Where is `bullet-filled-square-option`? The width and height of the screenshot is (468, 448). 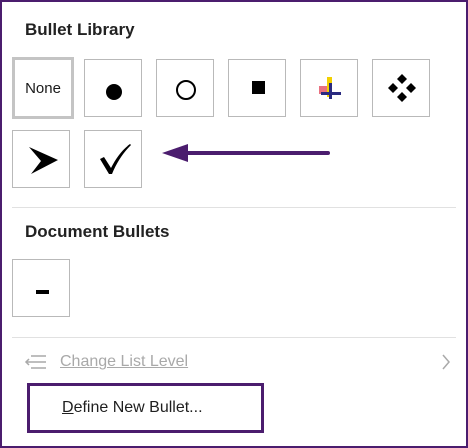 bullet-filled-square-option is located at coordinates (257, 88).